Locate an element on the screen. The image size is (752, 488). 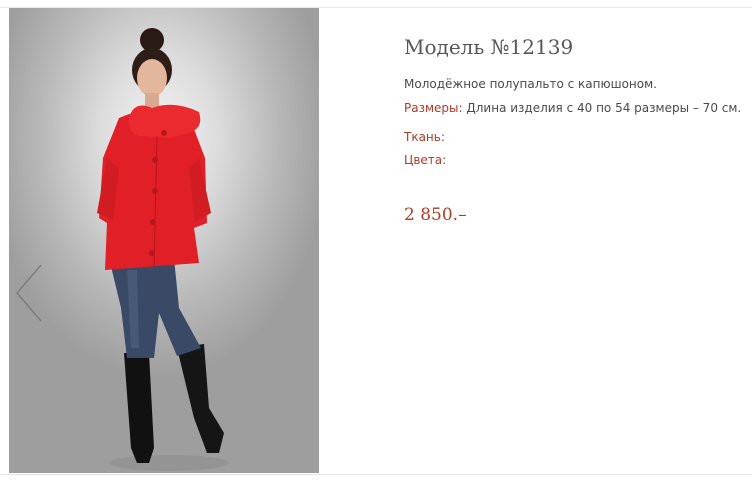
sizes-label: Размеры: is located at coordinates (433, 108).